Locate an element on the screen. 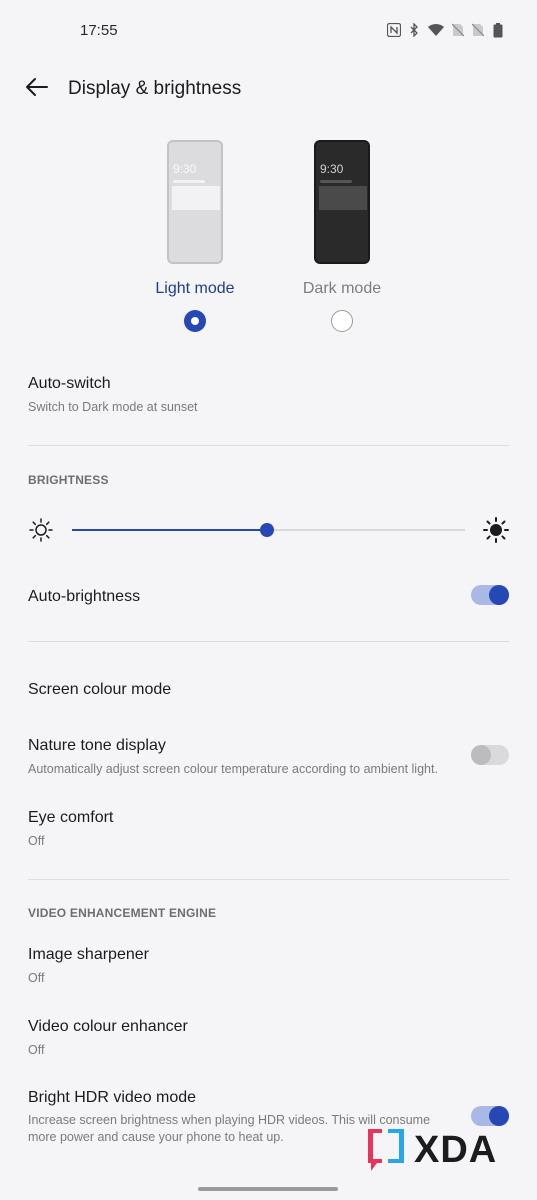 The height and width of the screenshot is (1200, 537). brightness-slider is located at coordinates (268, 530).